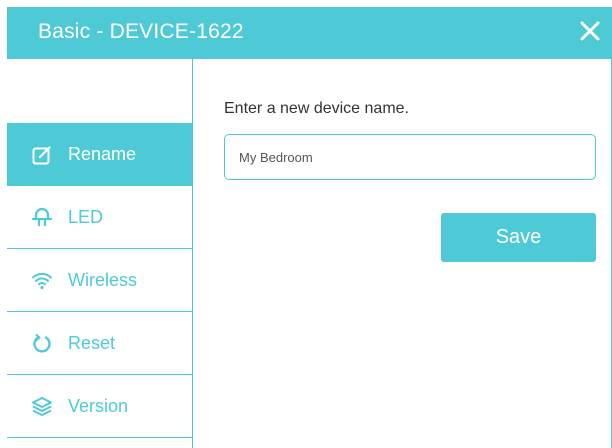 The width and height of the screenshot is (612, 448). I want to click on device-name-input, so click(410, 157).